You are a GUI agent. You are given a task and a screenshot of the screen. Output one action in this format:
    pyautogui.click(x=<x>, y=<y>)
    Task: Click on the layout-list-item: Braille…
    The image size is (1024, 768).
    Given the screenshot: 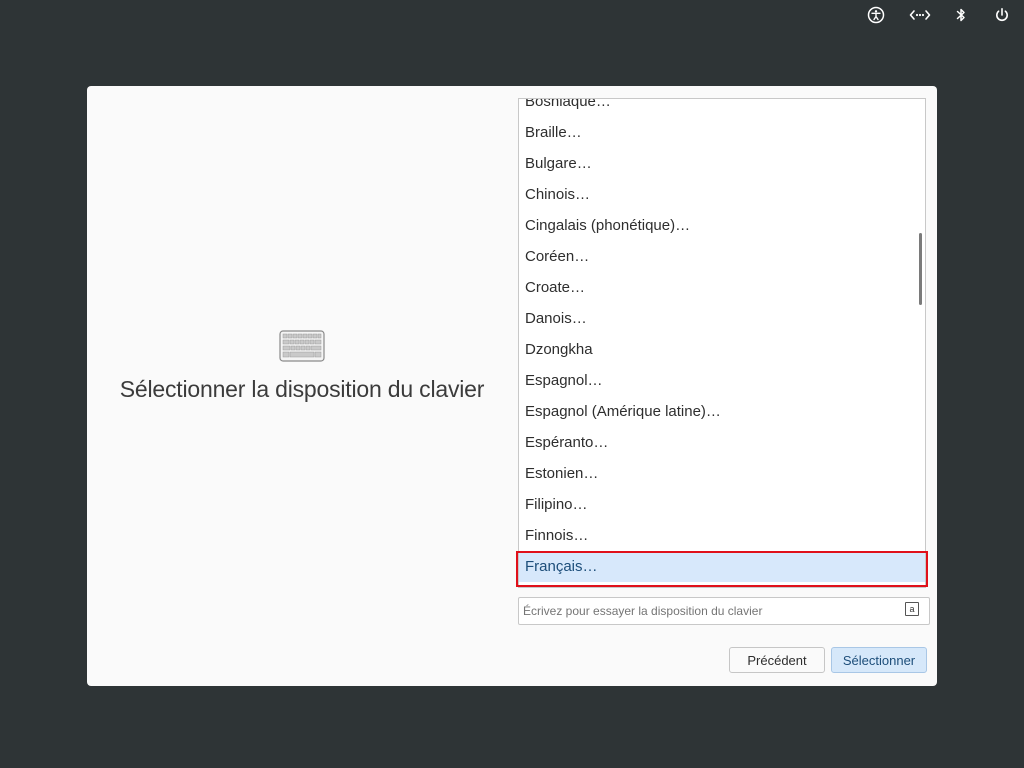 What is the action you would take?
    pyautogui.click(x=722, y=132)
    